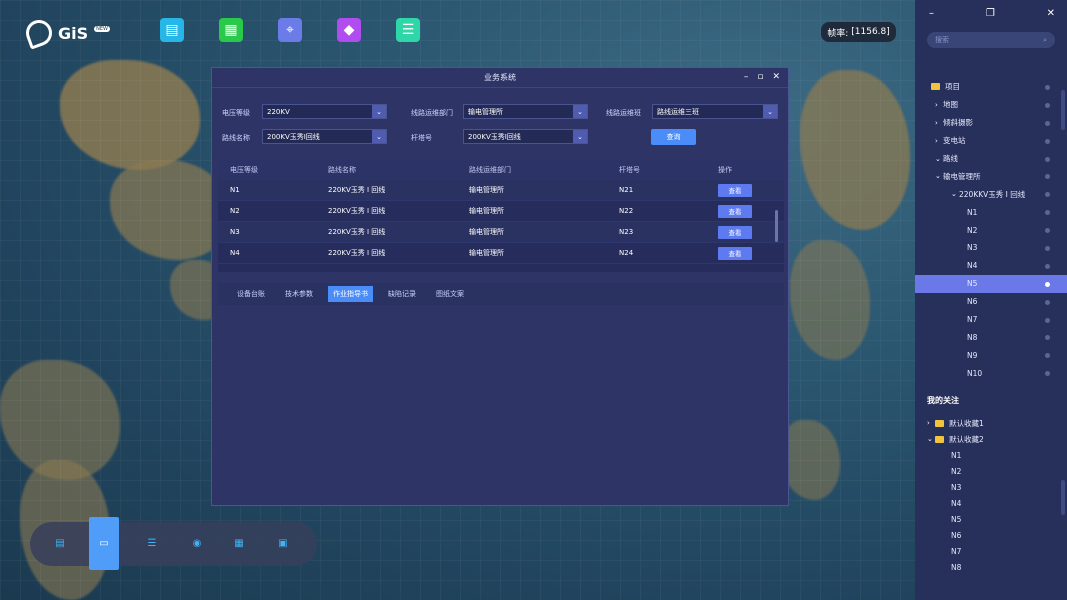 The height and width of the screenshot is (600, 1067). What do you see at coordinates (991, 551) in the screenshot?
I see `favorite-item: N7` at bounding box center [991, 551].